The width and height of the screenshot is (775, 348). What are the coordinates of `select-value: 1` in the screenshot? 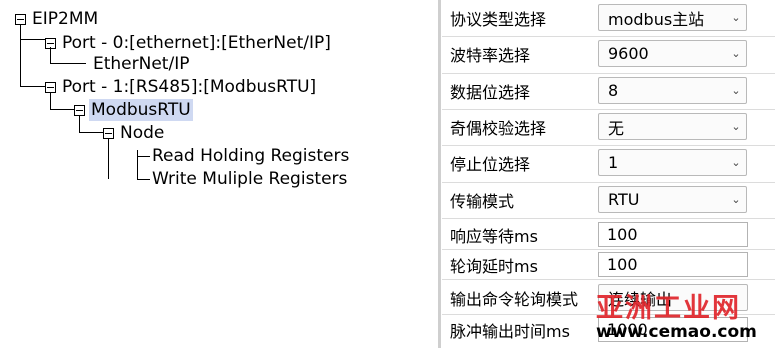 It's located at (613, 162).